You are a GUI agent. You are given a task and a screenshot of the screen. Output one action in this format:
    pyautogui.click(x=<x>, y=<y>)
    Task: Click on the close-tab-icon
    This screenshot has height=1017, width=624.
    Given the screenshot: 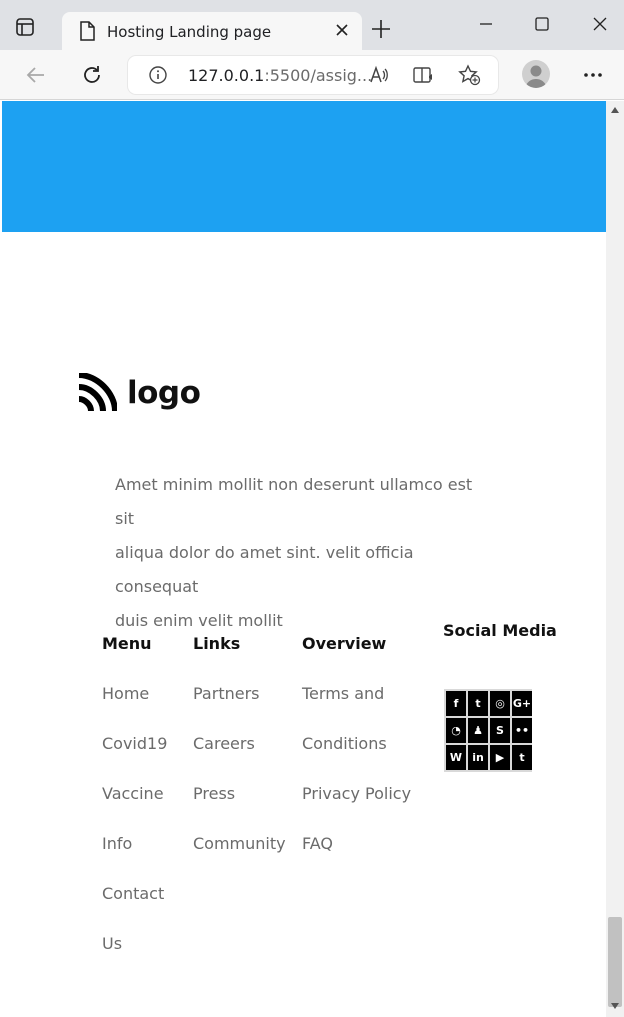 What is the action you would take?
    pyautogui.click(x=342, y=32)
    